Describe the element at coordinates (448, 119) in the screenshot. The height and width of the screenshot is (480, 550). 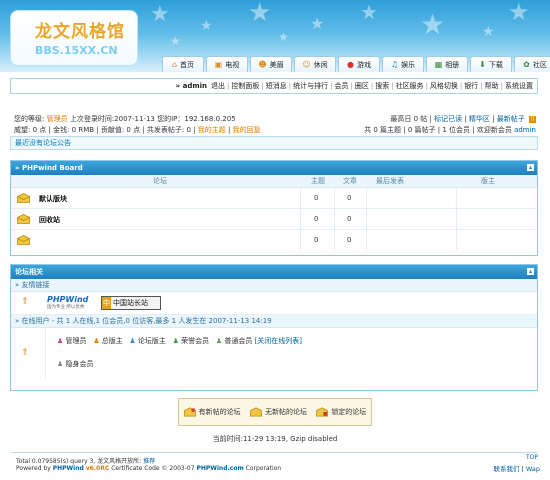
I see `mark-read-link: 标记已读` at that location.